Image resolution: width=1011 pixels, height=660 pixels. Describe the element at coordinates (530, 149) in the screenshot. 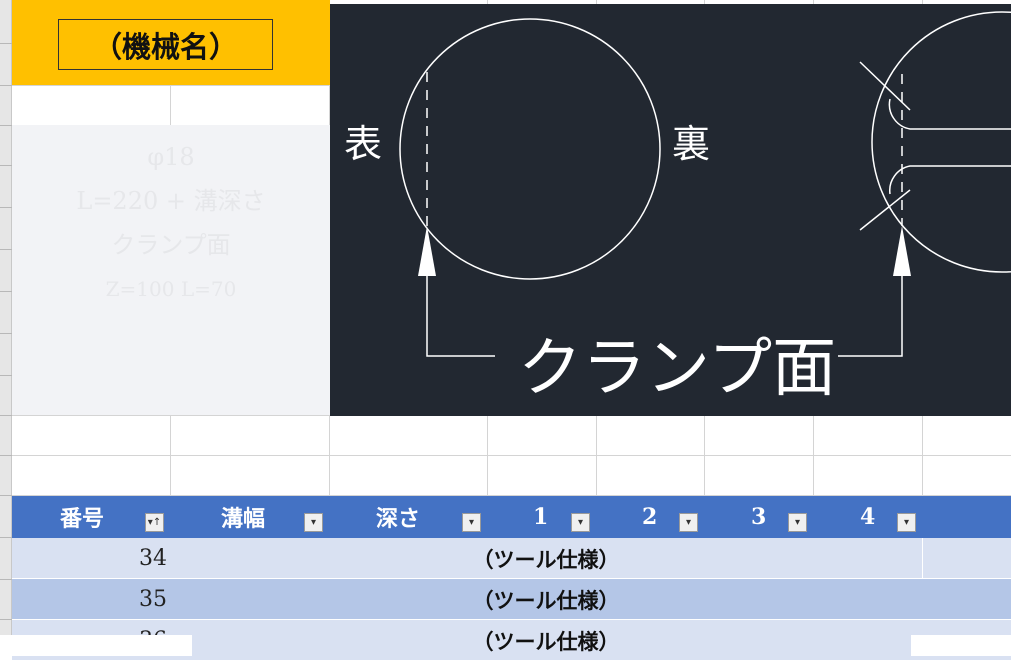

I see `front-circle` at that location.